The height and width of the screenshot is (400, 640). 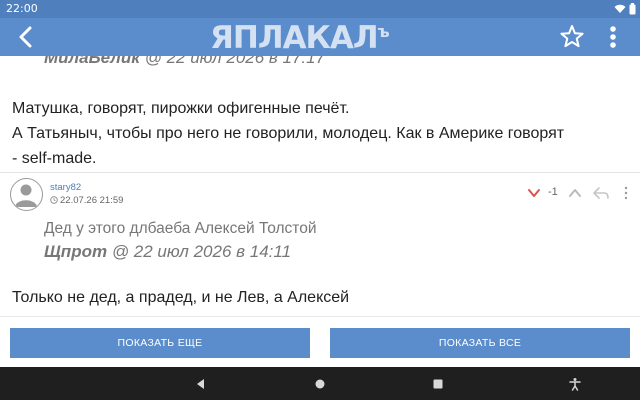 What do you see at coordinates (76, 251) in the screenshot?
I see `quote-author-name: Щпрот` at bounding box center [76, 251].